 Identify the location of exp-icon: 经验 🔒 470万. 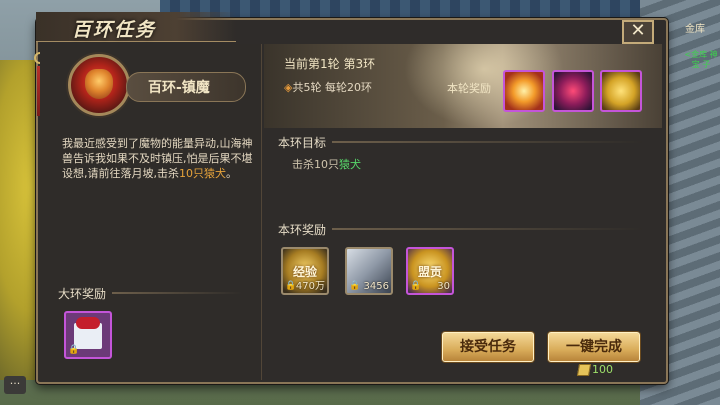
(305, 271).